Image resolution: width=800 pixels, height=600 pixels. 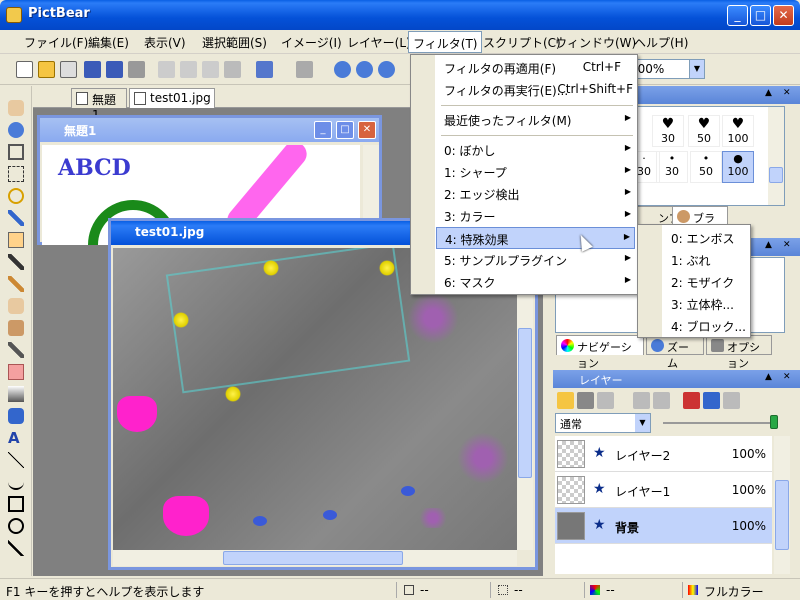 I want to click on copy-icon, so click(x=188, y=69).